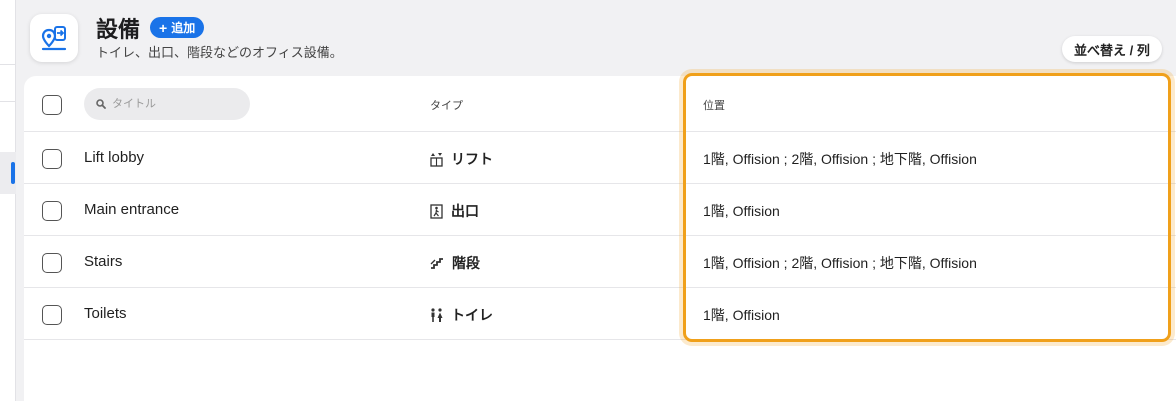 The height and width of the screenshot is (401, 1176). What do you see at coordinates (172, 104) in the screenshot?
I see `search-input` at bounding box center [172, 104].